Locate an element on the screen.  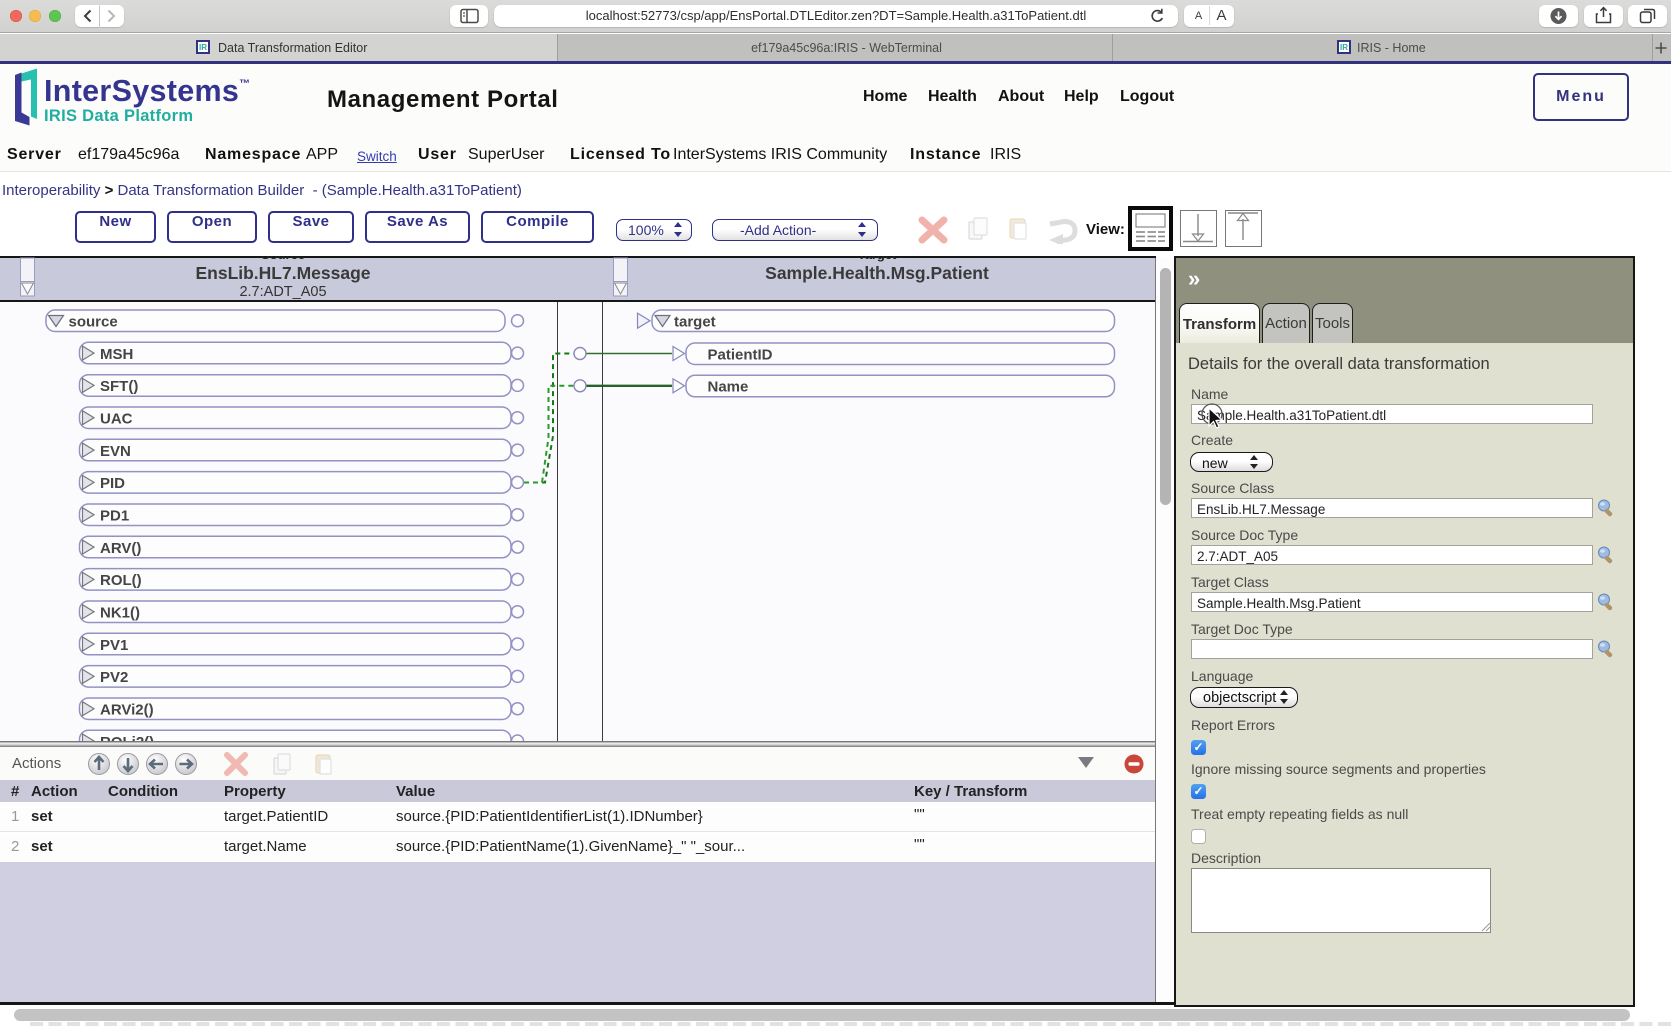
svg-text: PV2 is located at coordinates (114, 677).